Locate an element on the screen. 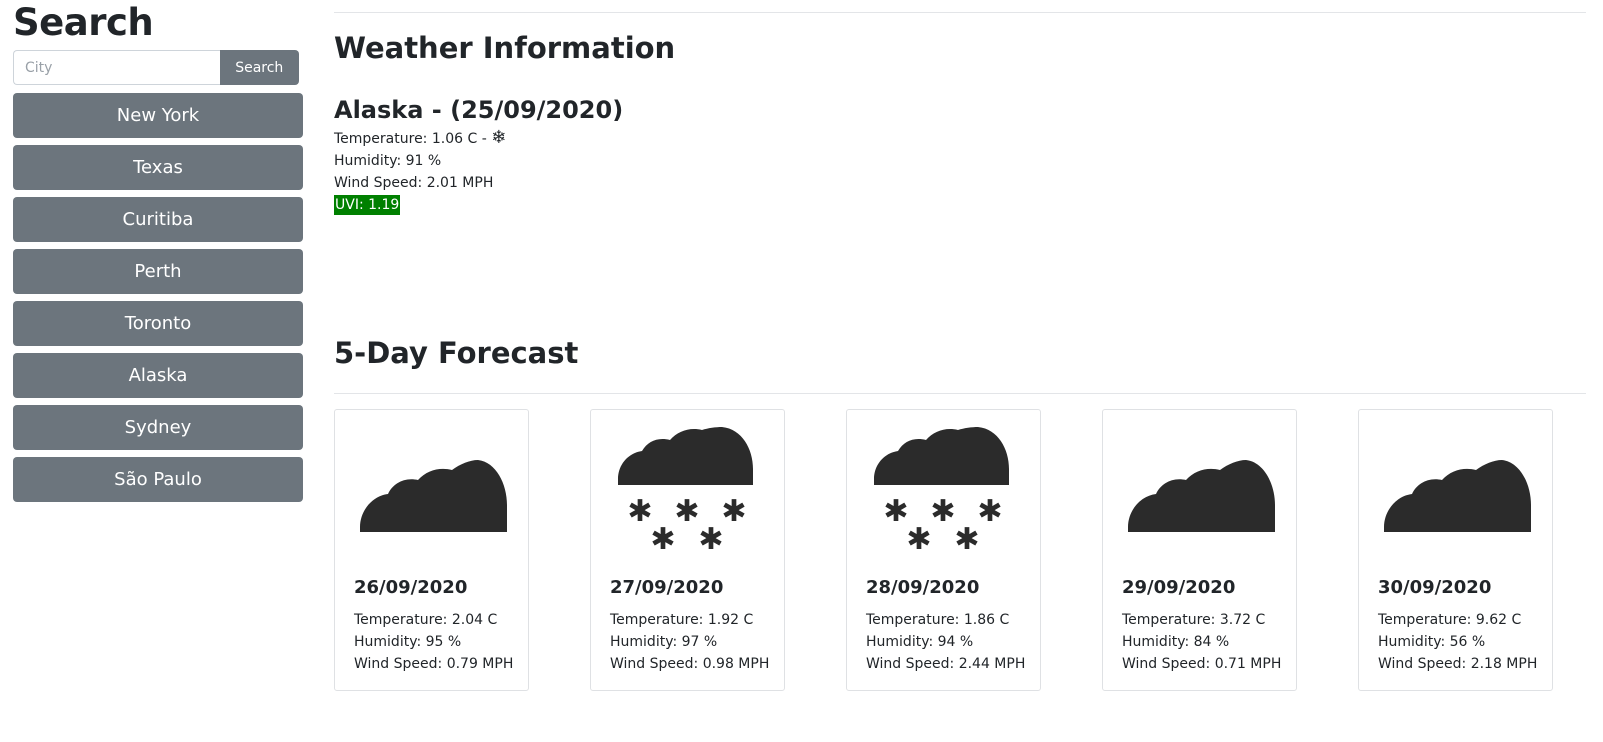 This screenshot has width=1603, height=742. city-search-input is located at coordinates (116, 67).